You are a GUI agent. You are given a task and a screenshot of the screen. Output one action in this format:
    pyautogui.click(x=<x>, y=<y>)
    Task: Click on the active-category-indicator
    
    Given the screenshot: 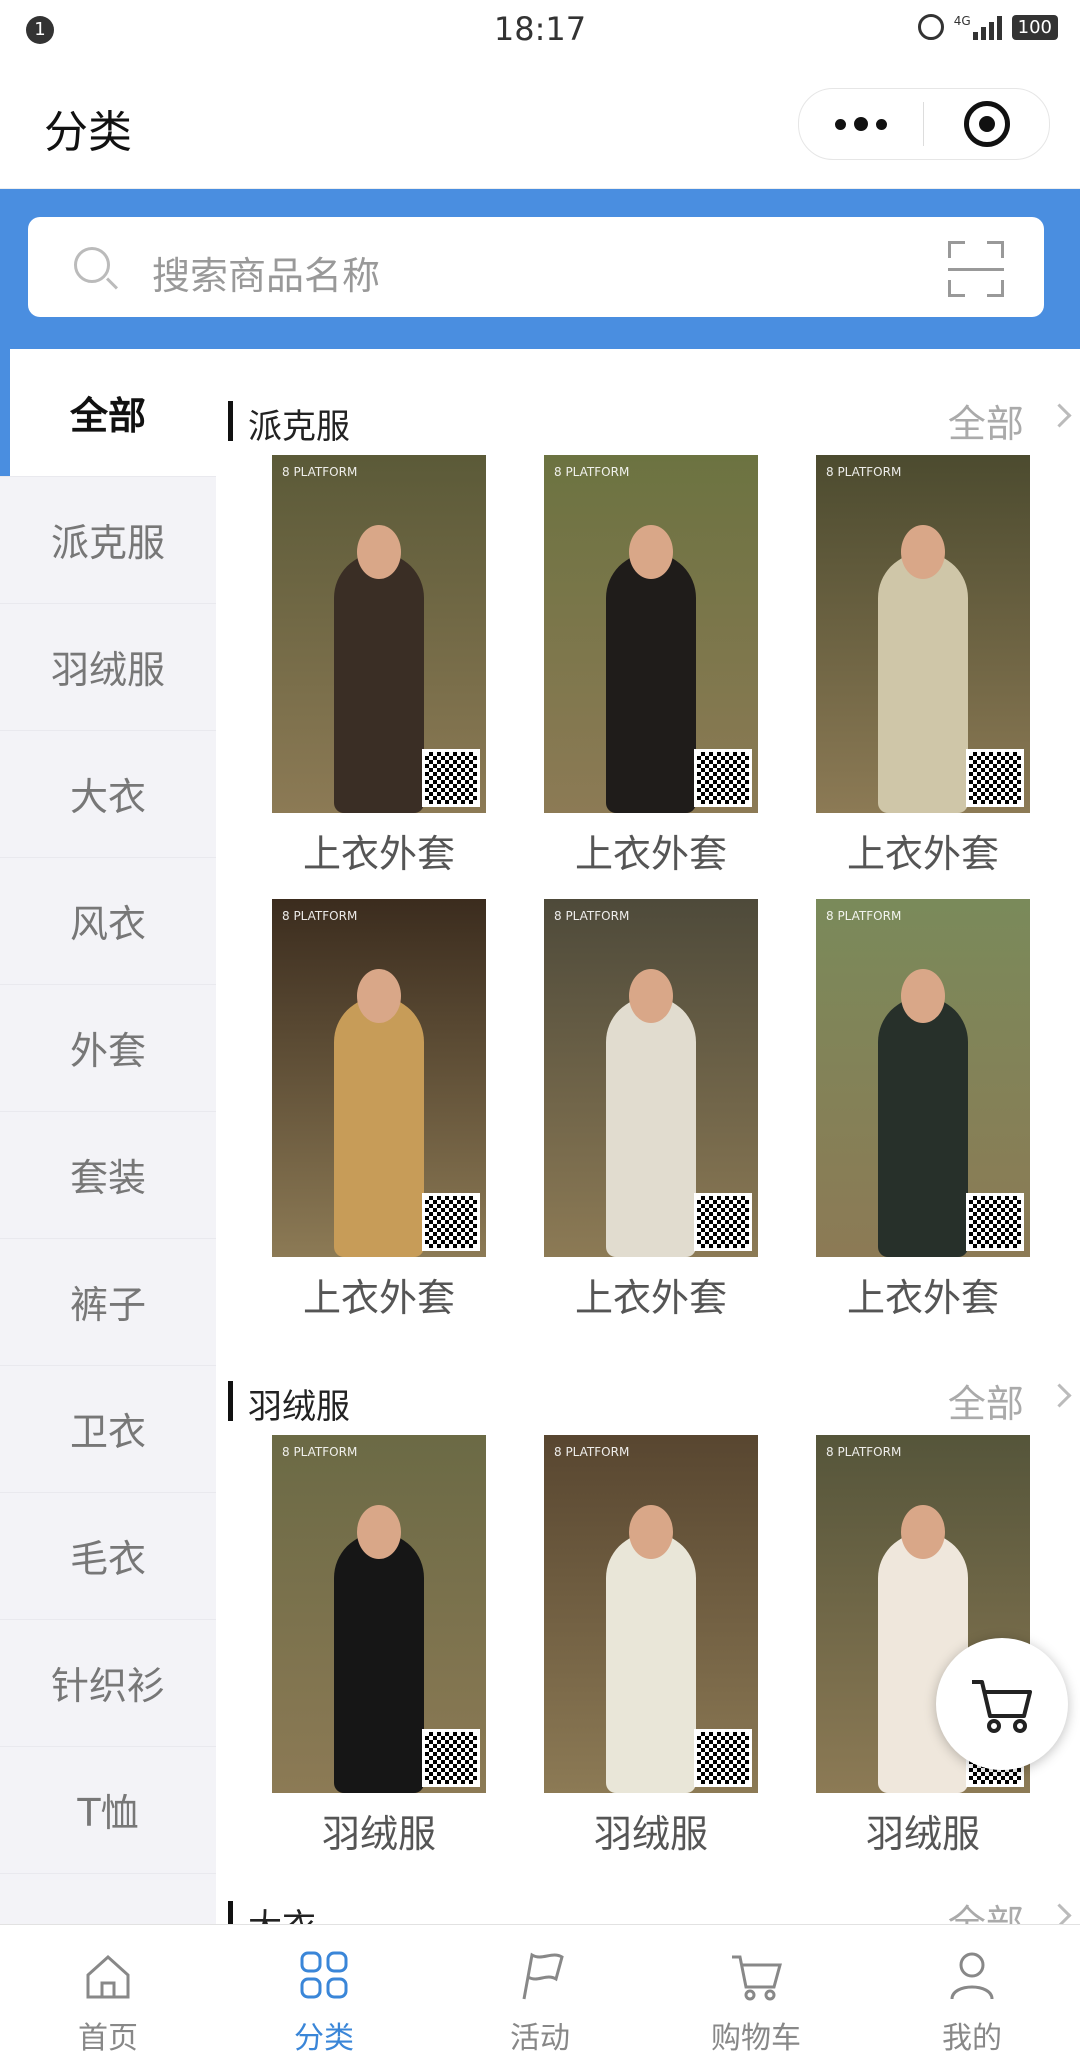 What is the action you would take?
    pyautogui.click(x=5, y=412)
    